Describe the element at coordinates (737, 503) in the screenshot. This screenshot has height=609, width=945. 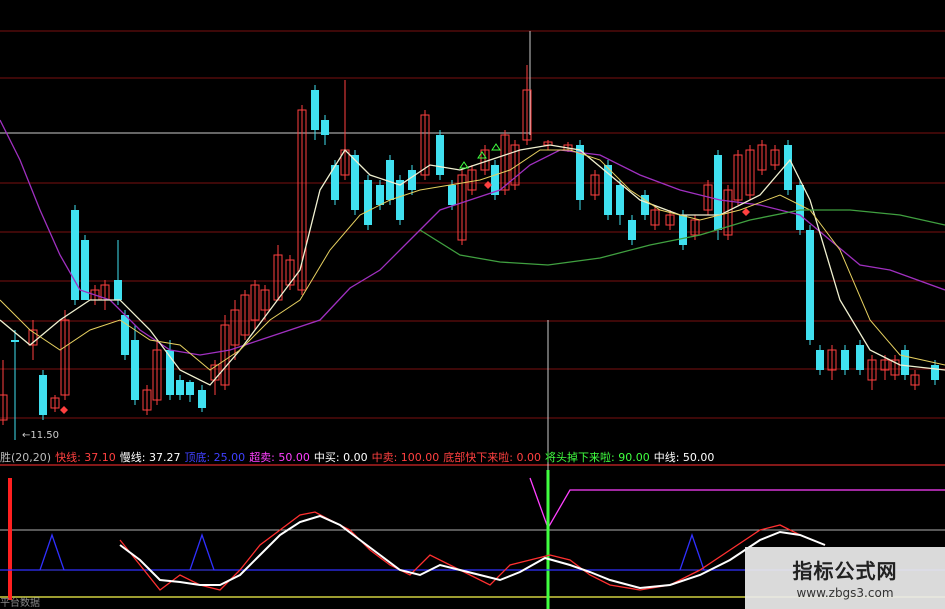
I see `ind-magenta` at that location.